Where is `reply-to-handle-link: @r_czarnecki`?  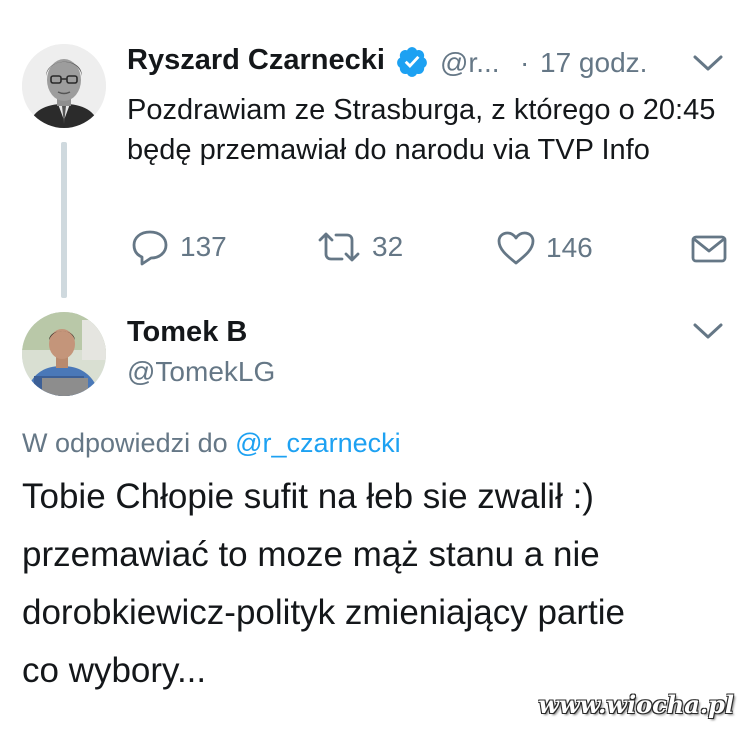 reply-to-handle-link: @r_czarnecki is located at coordinates (317, 443).